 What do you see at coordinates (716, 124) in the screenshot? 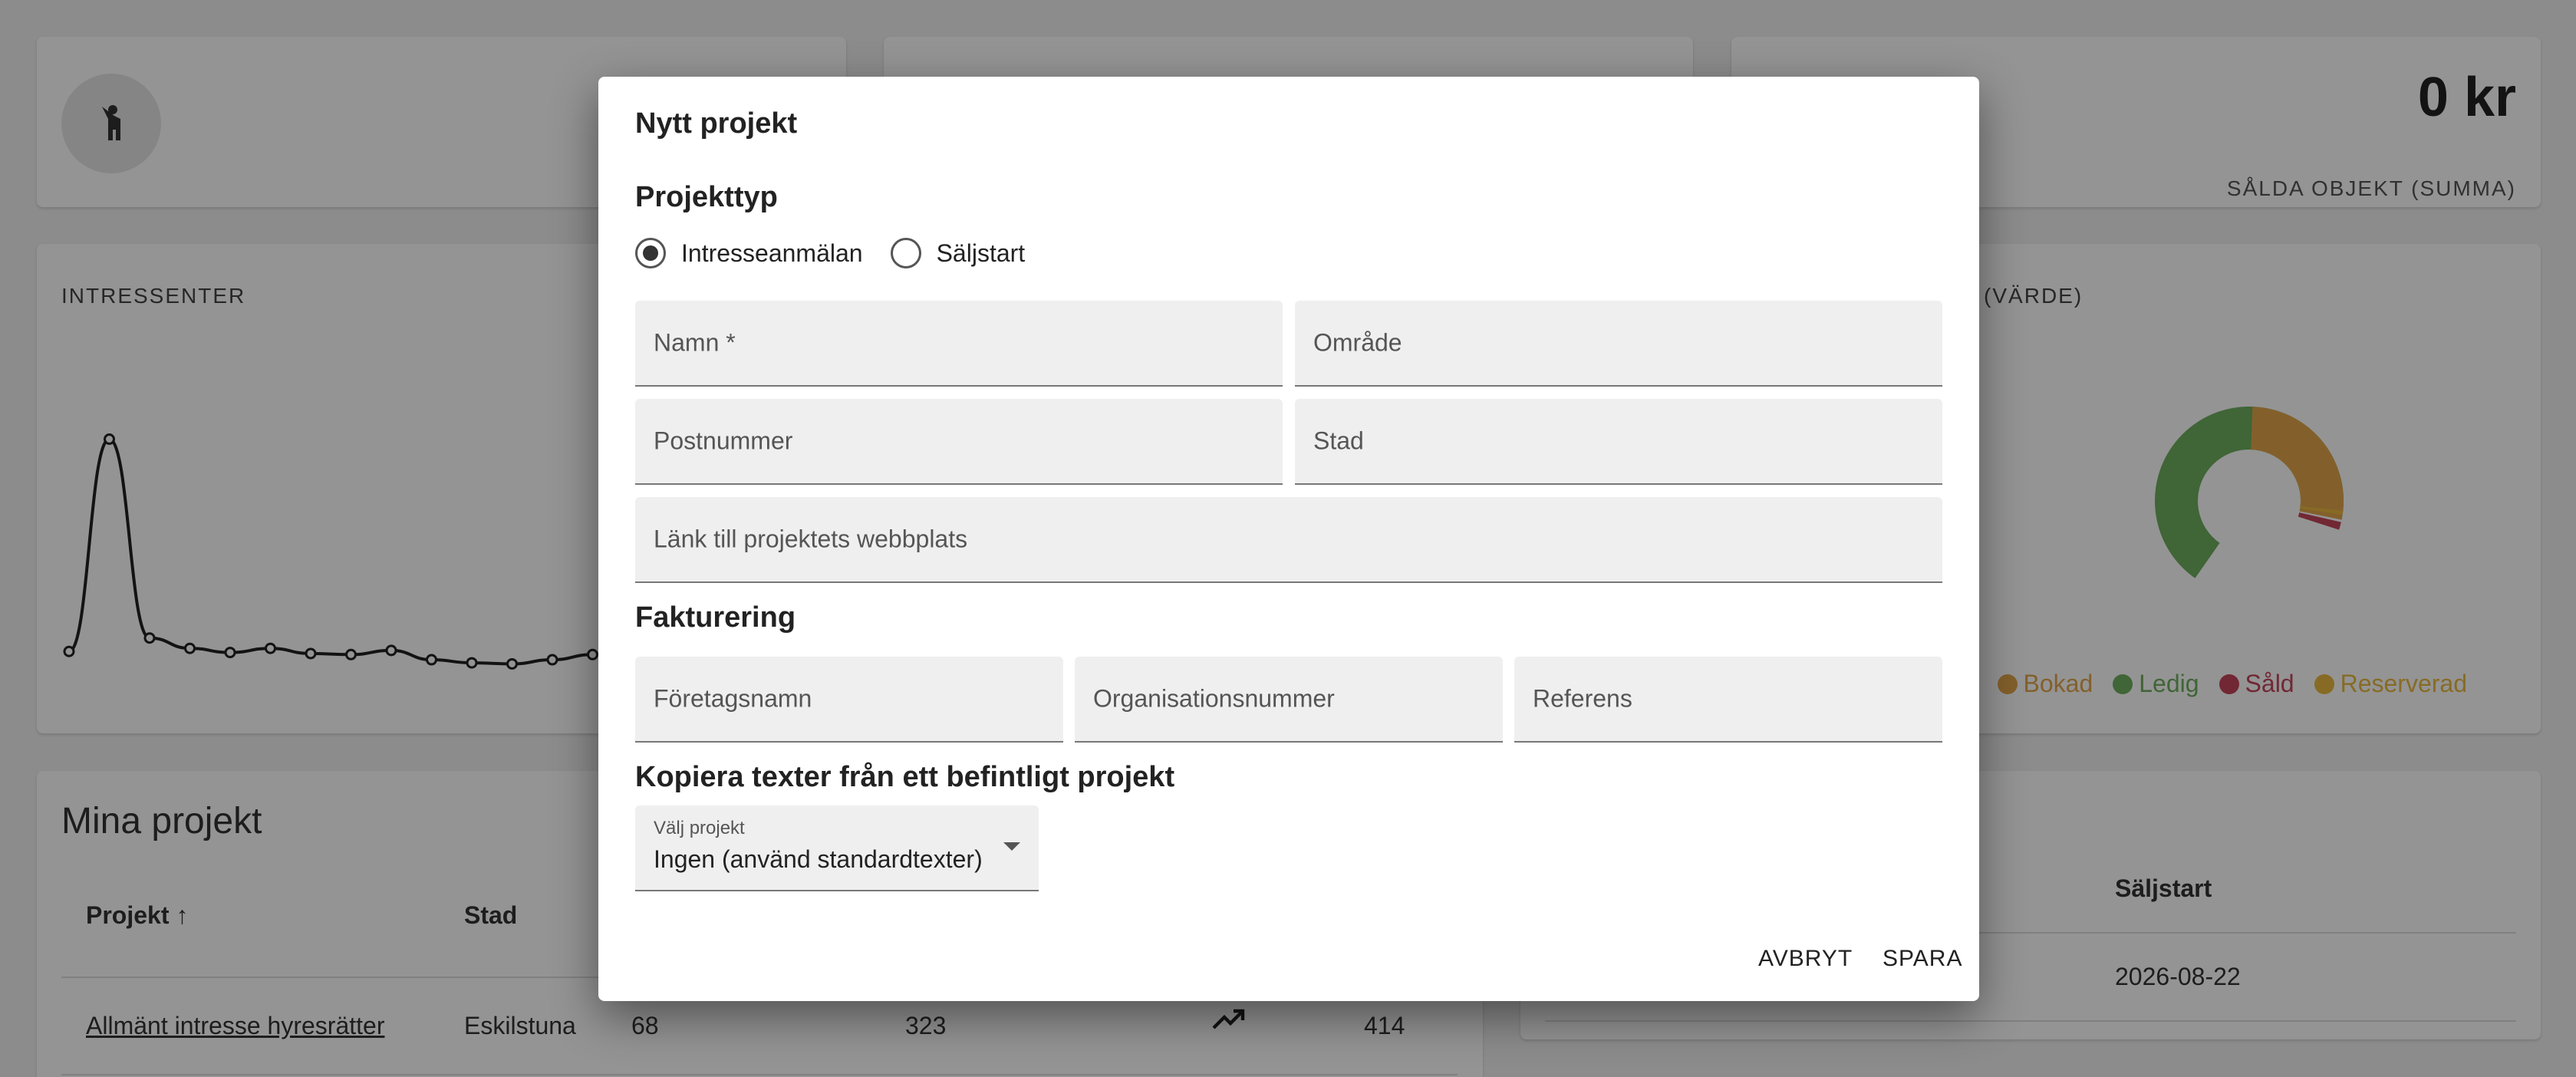
I see `dialog-title: Nytt projekt` at bounding box center [716, 124].